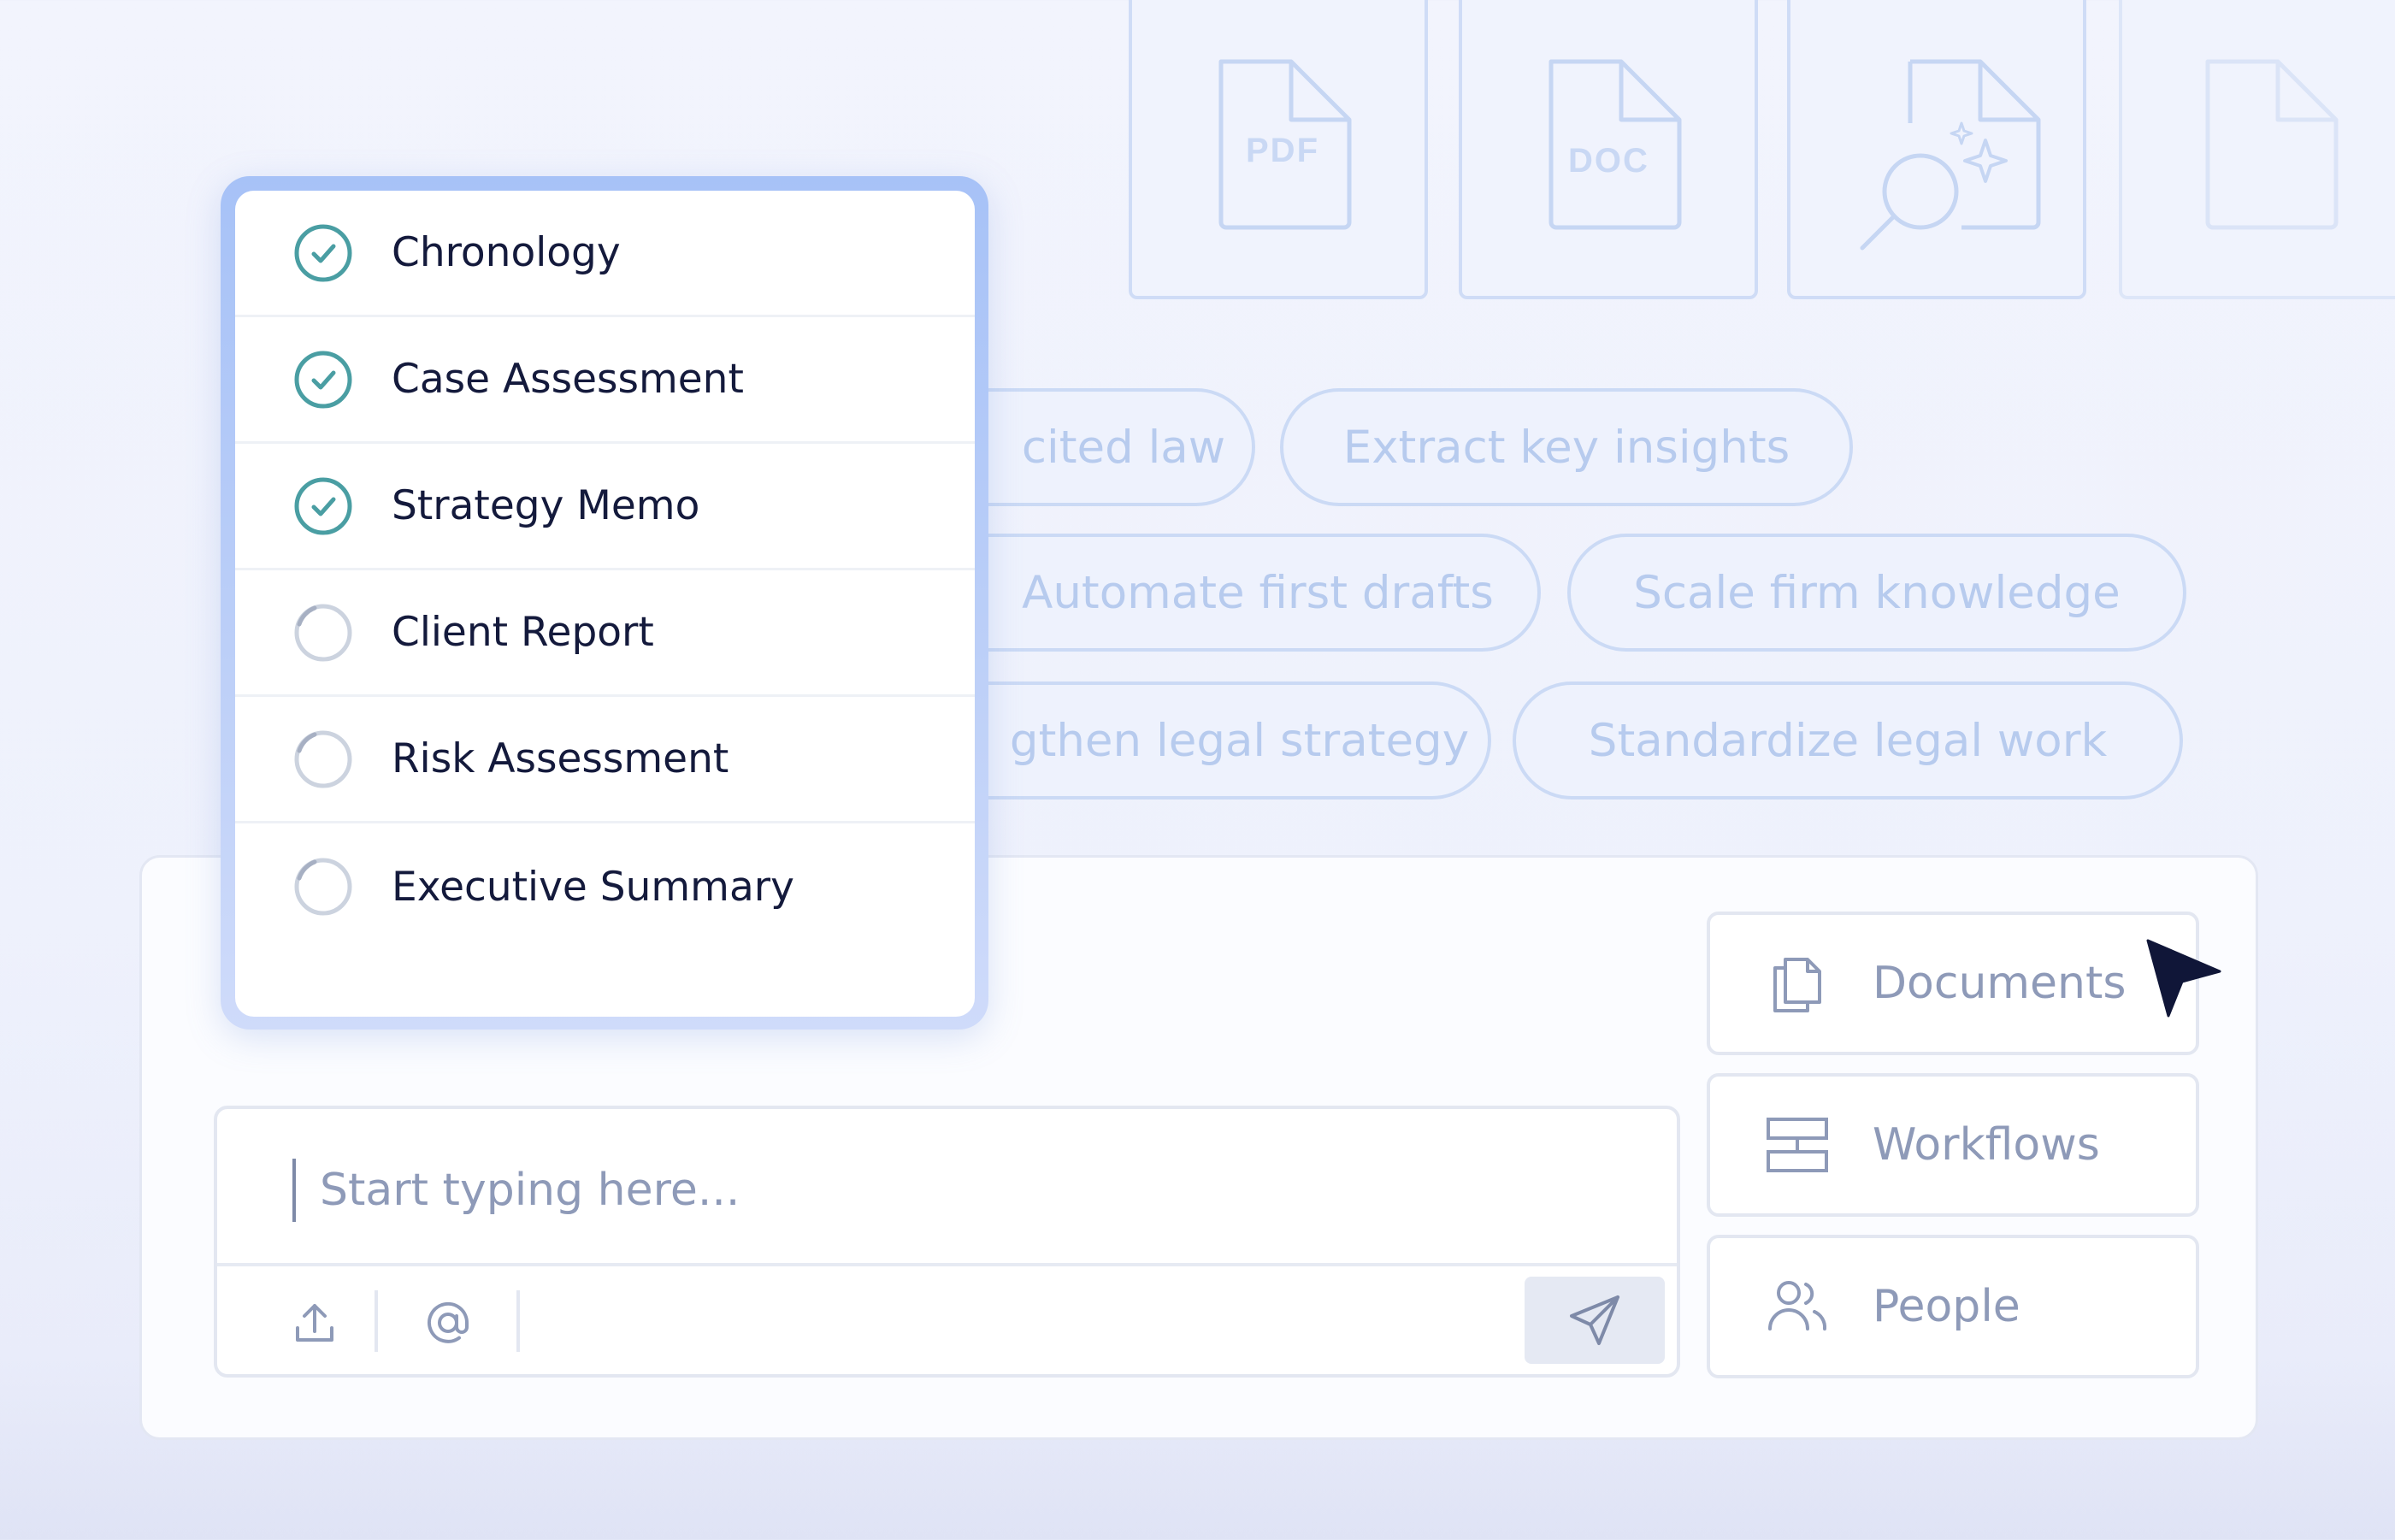 Image resolution: width=2395 pixels, height=1540 pixels. Describe the element at coordinates (947, 1265) in the screenshot. I see `composer-divider` at that location.